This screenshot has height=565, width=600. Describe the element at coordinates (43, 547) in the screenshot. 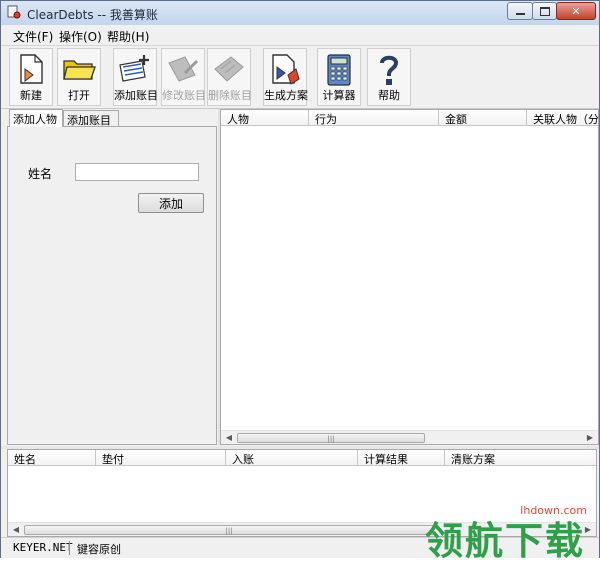

I see `status-site: KEYER.NET` at that location.